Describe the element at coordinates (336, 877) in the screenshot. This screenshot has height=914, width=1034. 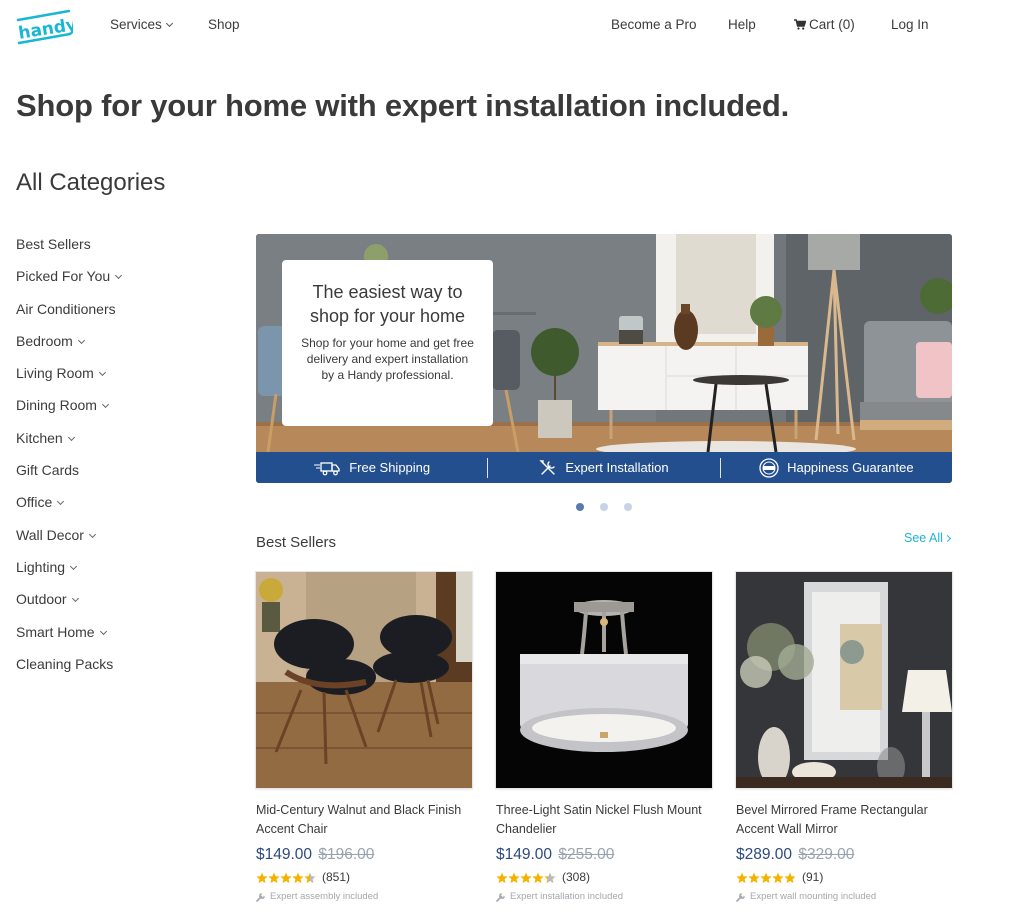
I see `rating-count: (851)` at that location.